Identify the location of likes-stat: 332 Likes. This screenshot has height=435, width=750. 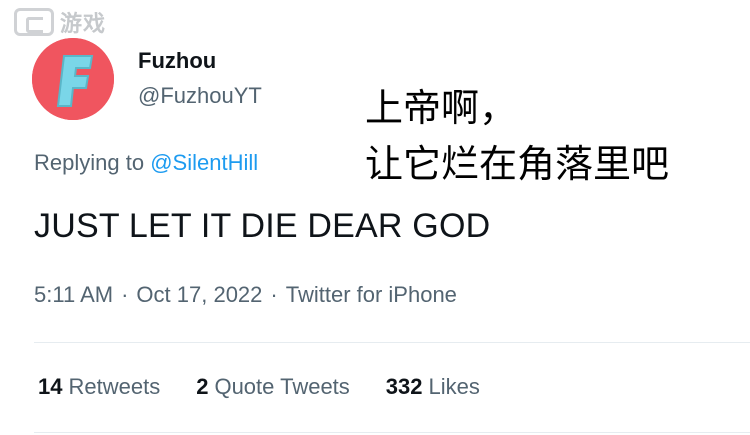
(433, 387).